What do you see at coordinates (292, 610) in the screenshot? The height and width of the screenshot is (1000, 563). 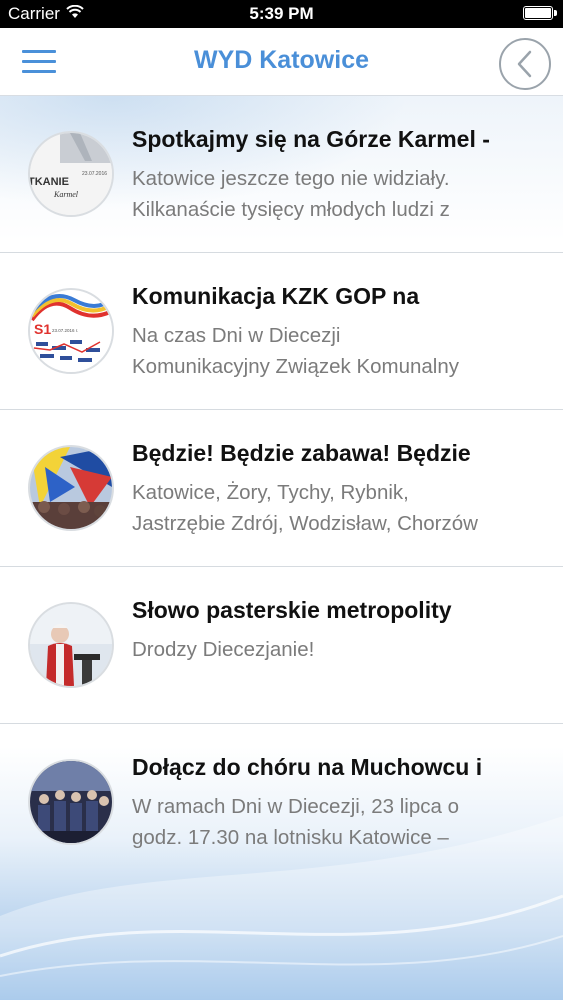 I see `news-title: Słowo pasterskie metropolity` at bounding box center [292, 610].